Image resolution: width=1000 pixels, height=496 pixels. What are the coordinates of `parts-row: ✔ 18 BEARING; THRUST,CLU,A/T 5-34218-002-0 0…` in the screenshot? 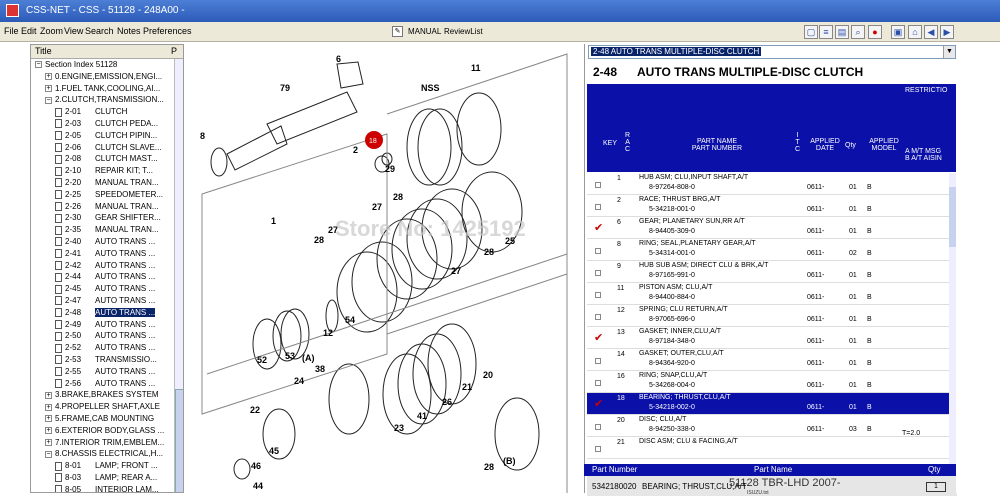 It's located at (768, 404).